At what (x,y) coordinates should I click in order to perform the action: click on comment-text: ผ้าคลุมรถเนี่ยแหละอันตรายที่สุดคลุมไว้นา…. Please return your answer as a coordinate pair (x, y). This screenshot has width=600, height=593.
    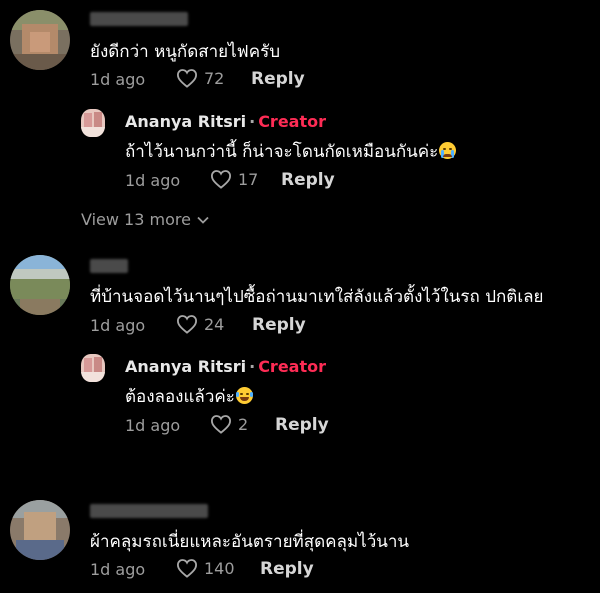
    Looking at the image, I should click on (250, 542).